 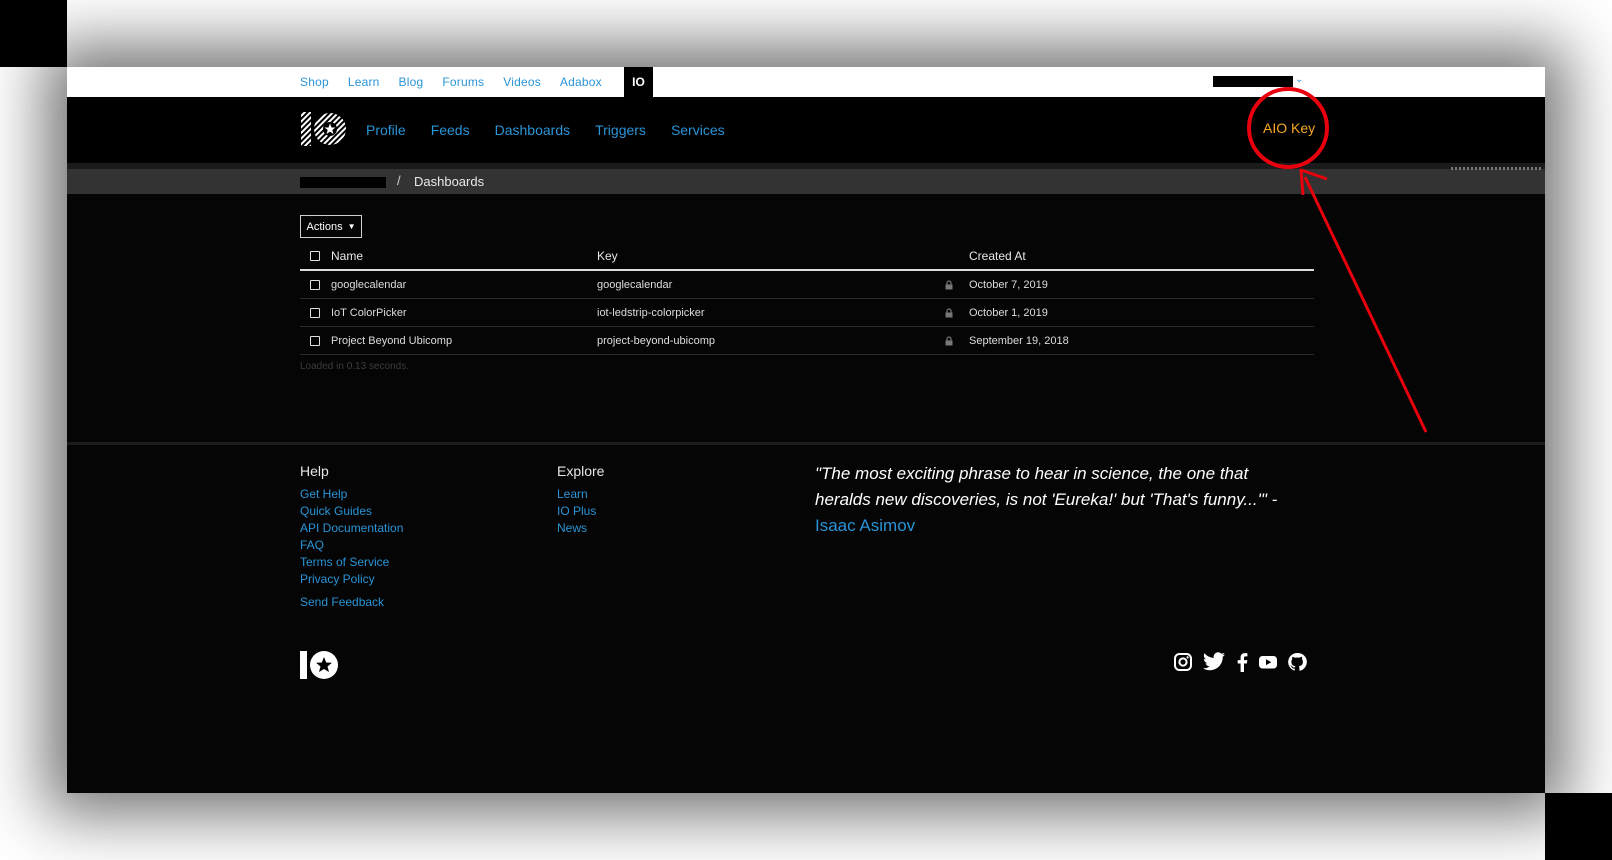 What do you see at coordinates (635, 284) in the screenshot?
I see `dashboard-key: googlecalendar` at bounding box center [635, 284].